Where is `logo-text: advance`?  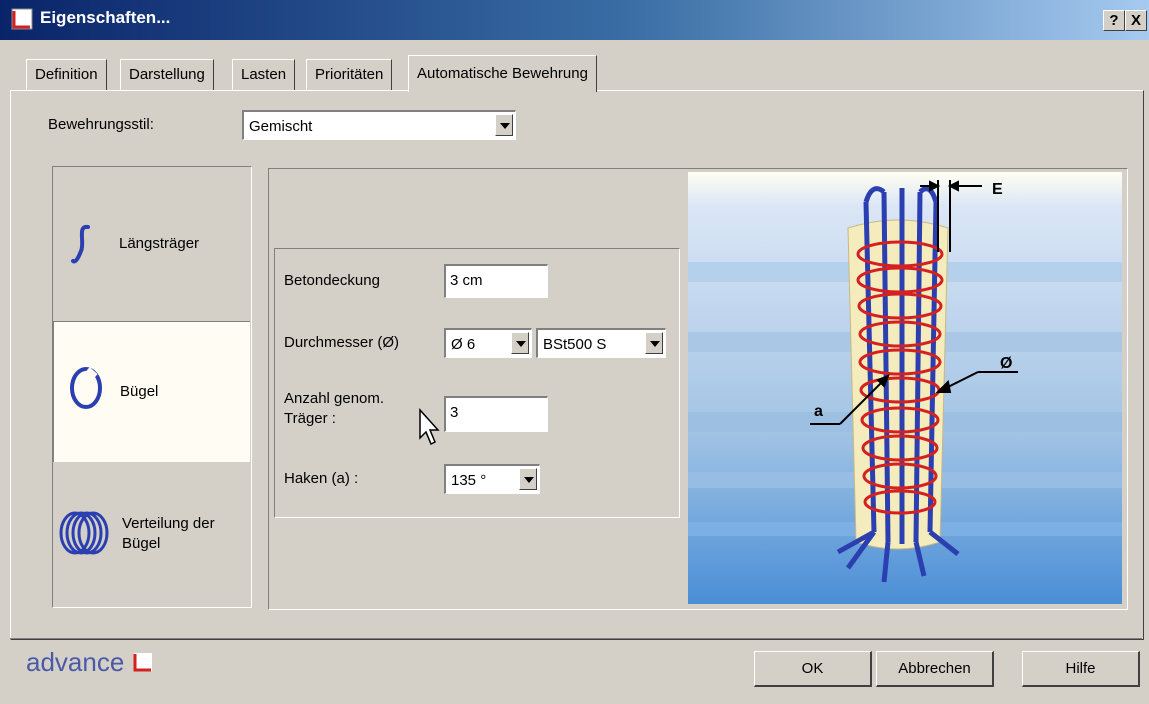
logo-text: advance is located at coordinates (75, 662).